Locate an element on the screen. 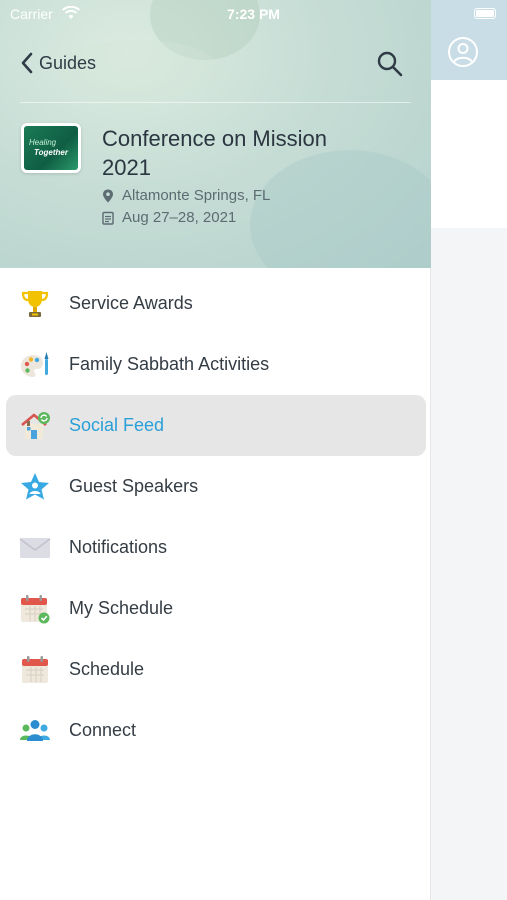  menu-item-family-sabbath-activities: Family Sabbath Activities is located at coordinates (216, 364).